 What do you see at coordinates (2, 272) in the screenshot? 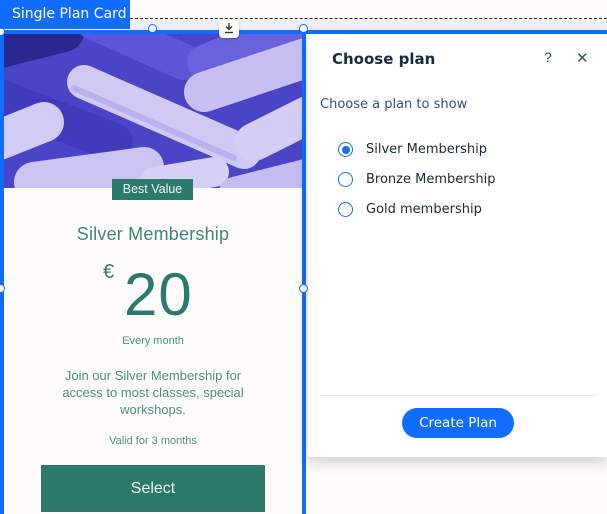
I see `selection-frame-left` at bounding box center [2, 272].